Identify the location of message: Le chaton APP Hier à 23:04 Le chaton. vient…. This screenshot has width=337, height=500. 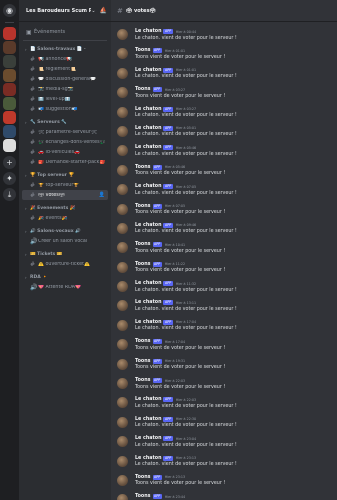
(224, 442).